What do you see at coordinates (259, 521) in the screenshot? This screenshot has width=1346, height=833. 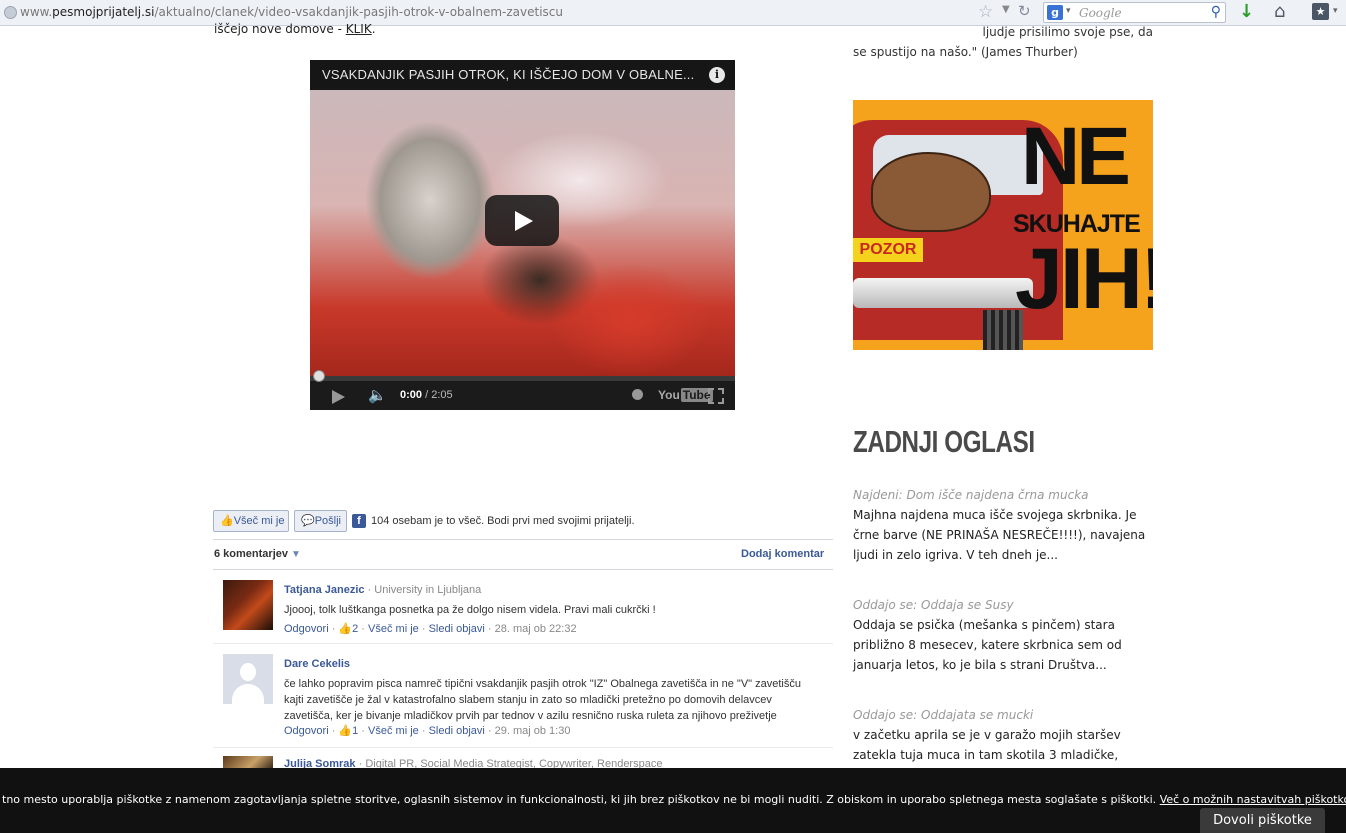 I see `fb-like-label: Všeč mi je` at bounding box center [259, 521].